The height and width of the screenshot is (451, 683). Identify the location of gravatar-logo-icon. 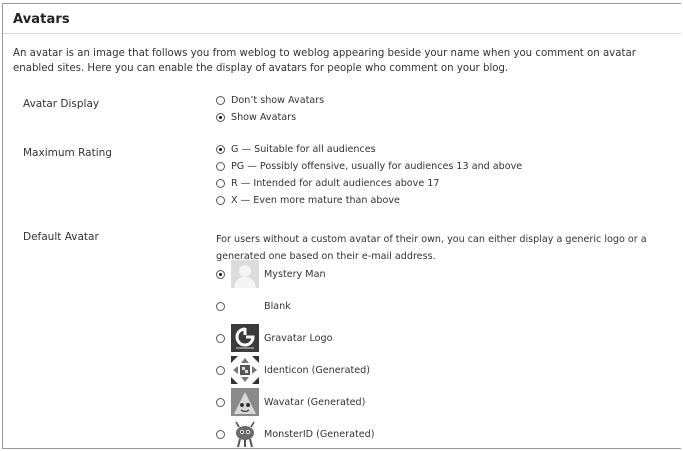
(245, 338).